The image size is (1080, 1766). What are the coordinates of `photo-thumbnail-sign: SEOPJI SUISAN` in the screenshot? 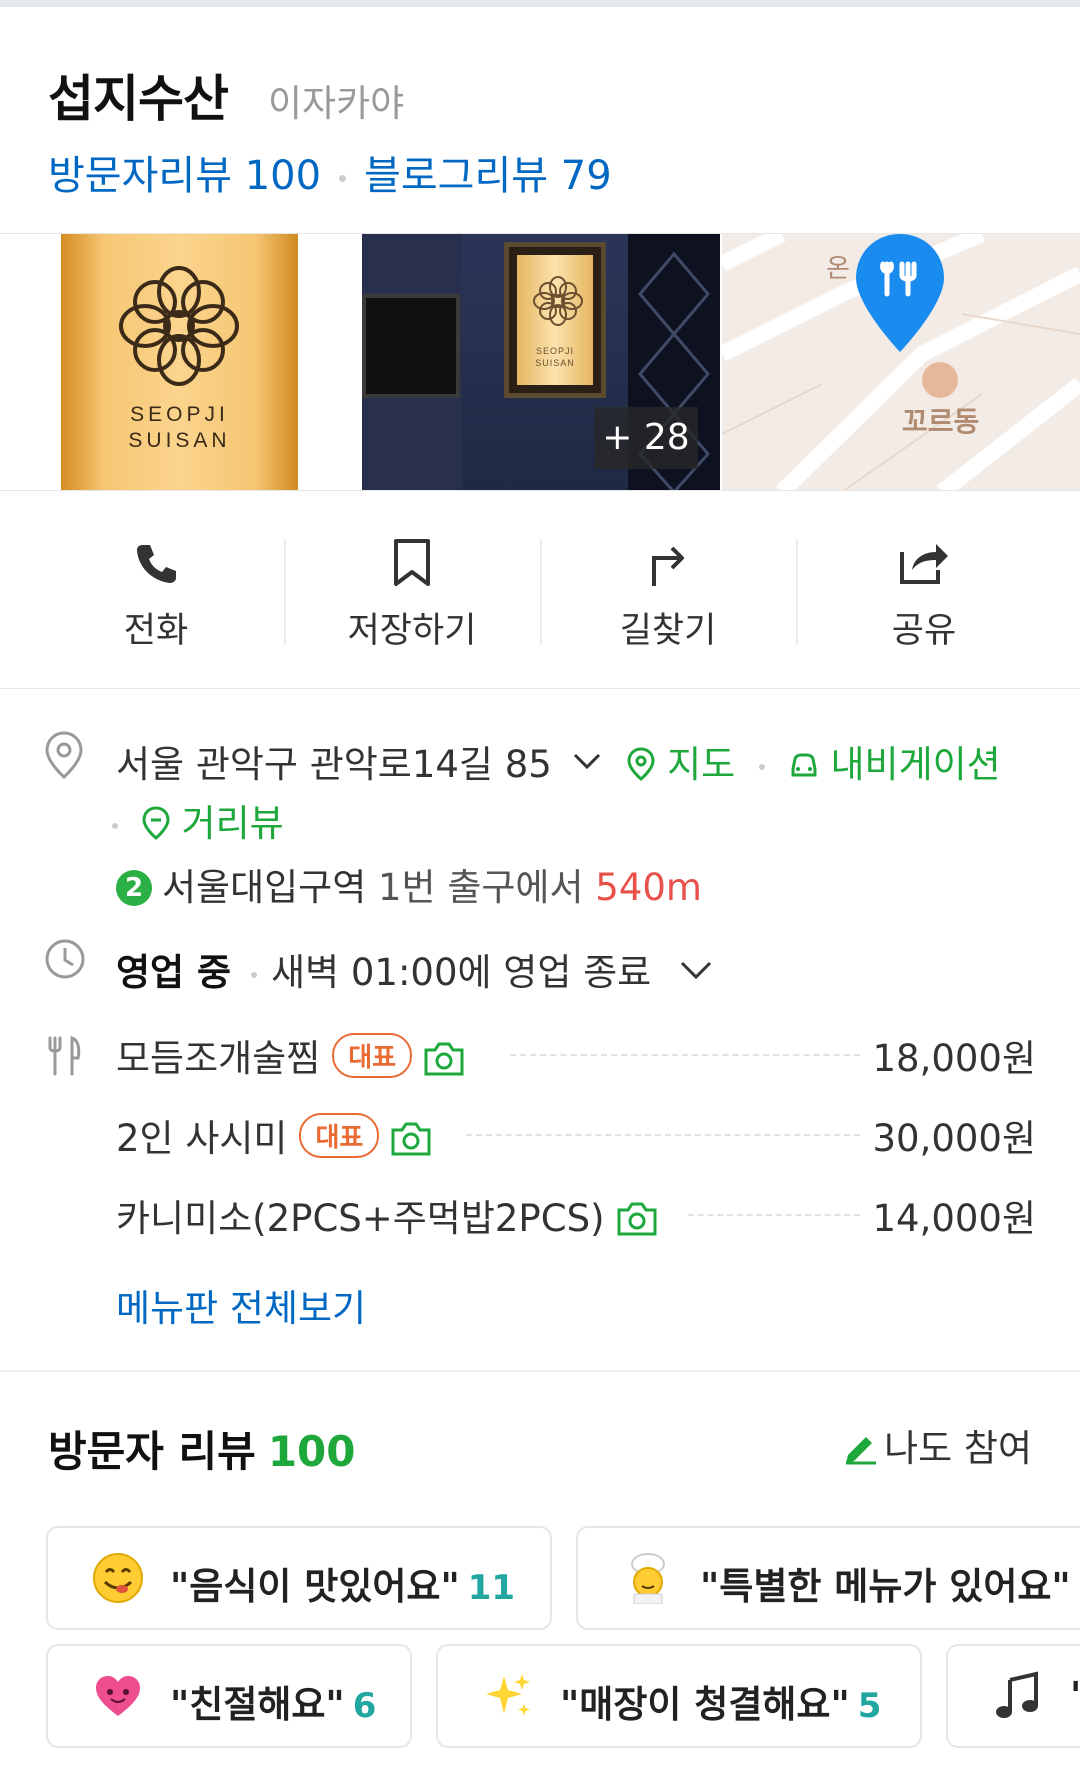 It's located at (181, 362).